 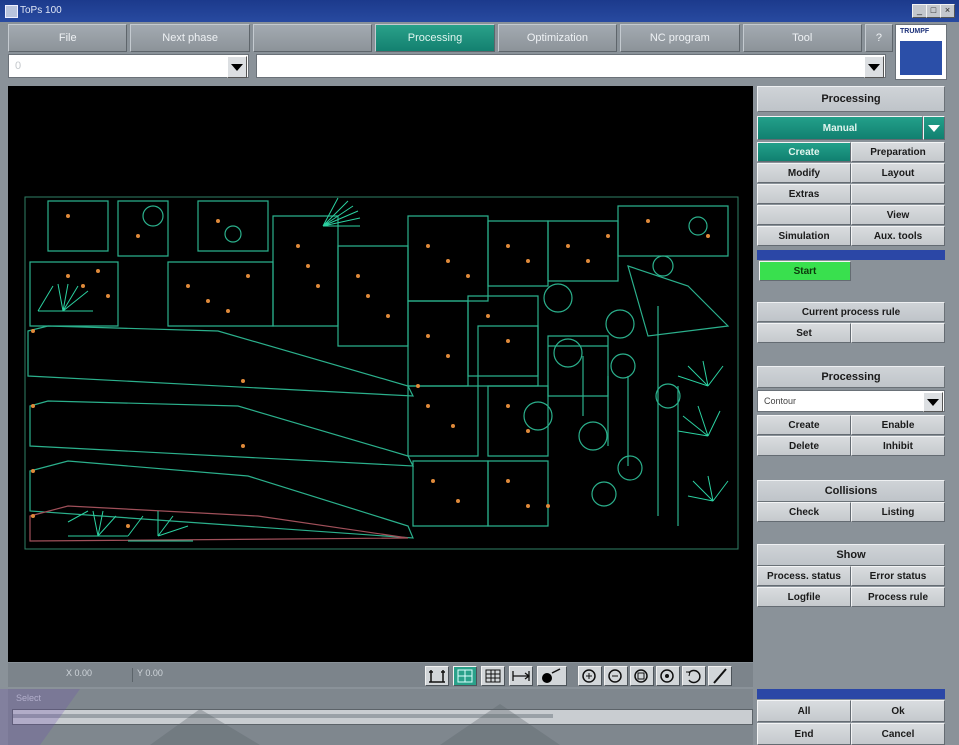 I want to click on processing-header: Processing, so click(x=851, y=377).